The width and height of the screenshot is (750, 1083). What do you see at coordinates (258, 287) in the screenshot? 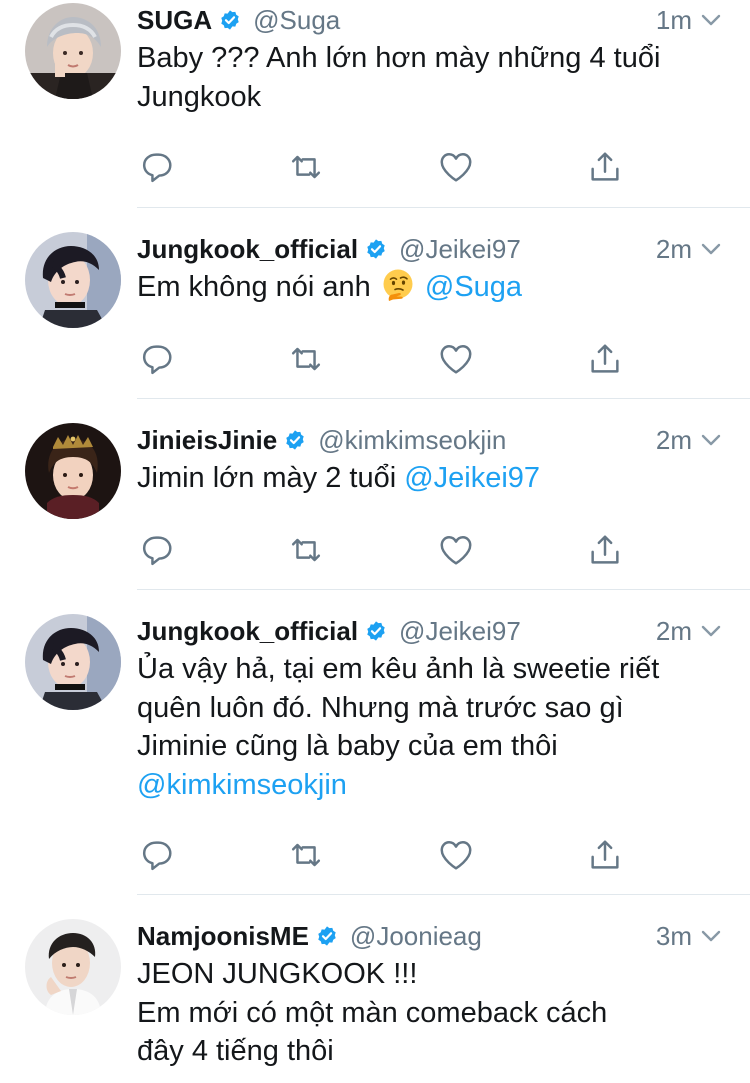
I see `tweet-text-segment: Em không nói anh` at bounding box center [258, 287].